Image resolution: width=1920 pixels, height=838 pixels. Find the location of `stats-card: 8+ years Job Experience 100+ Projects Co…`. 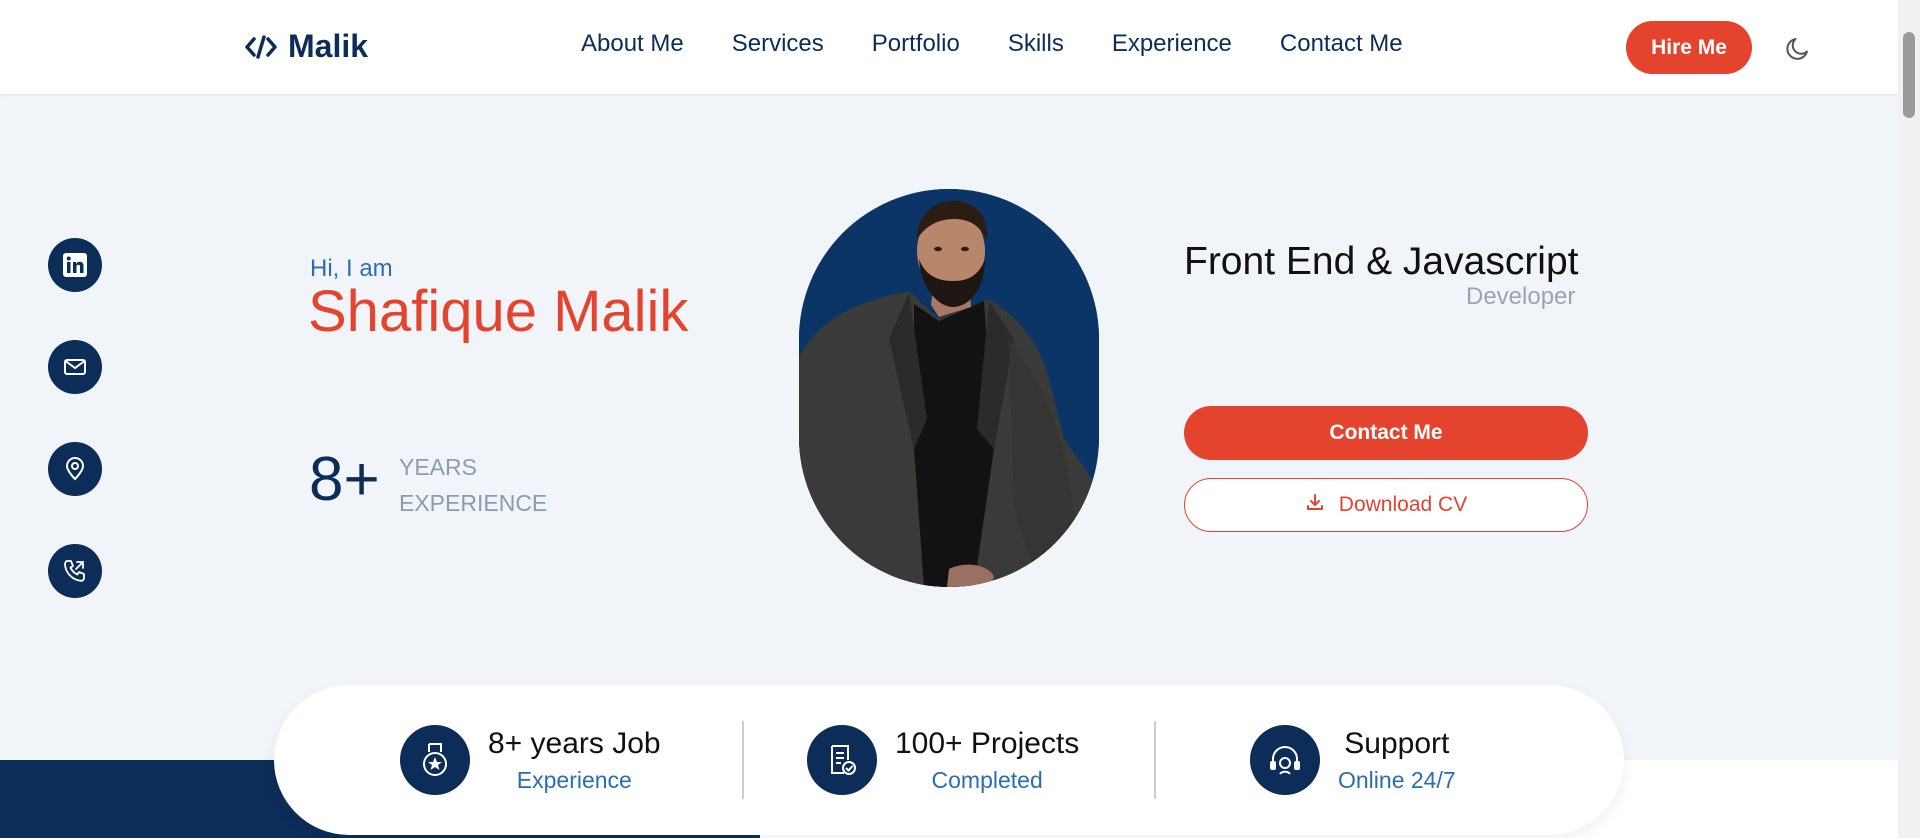

stats-card: 8+ years Job Experience 100+ Projects Co… is located at coordinates (949, 760).